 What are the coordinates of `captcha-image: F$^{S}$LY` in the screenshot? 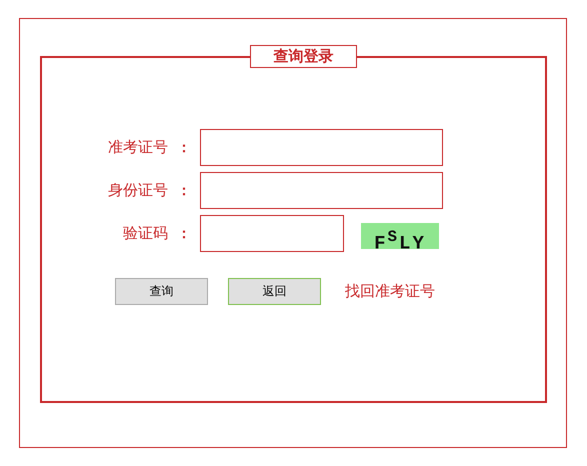 It's located at (400, 235).